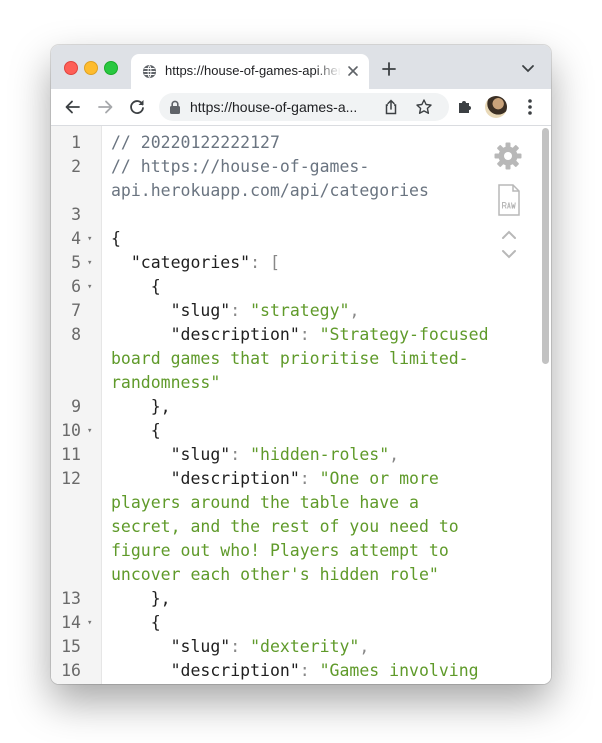  What do you see at coordinates (71, 454) in the screenshot?
I see `line-number: 11` at bounding box center [71, 454].